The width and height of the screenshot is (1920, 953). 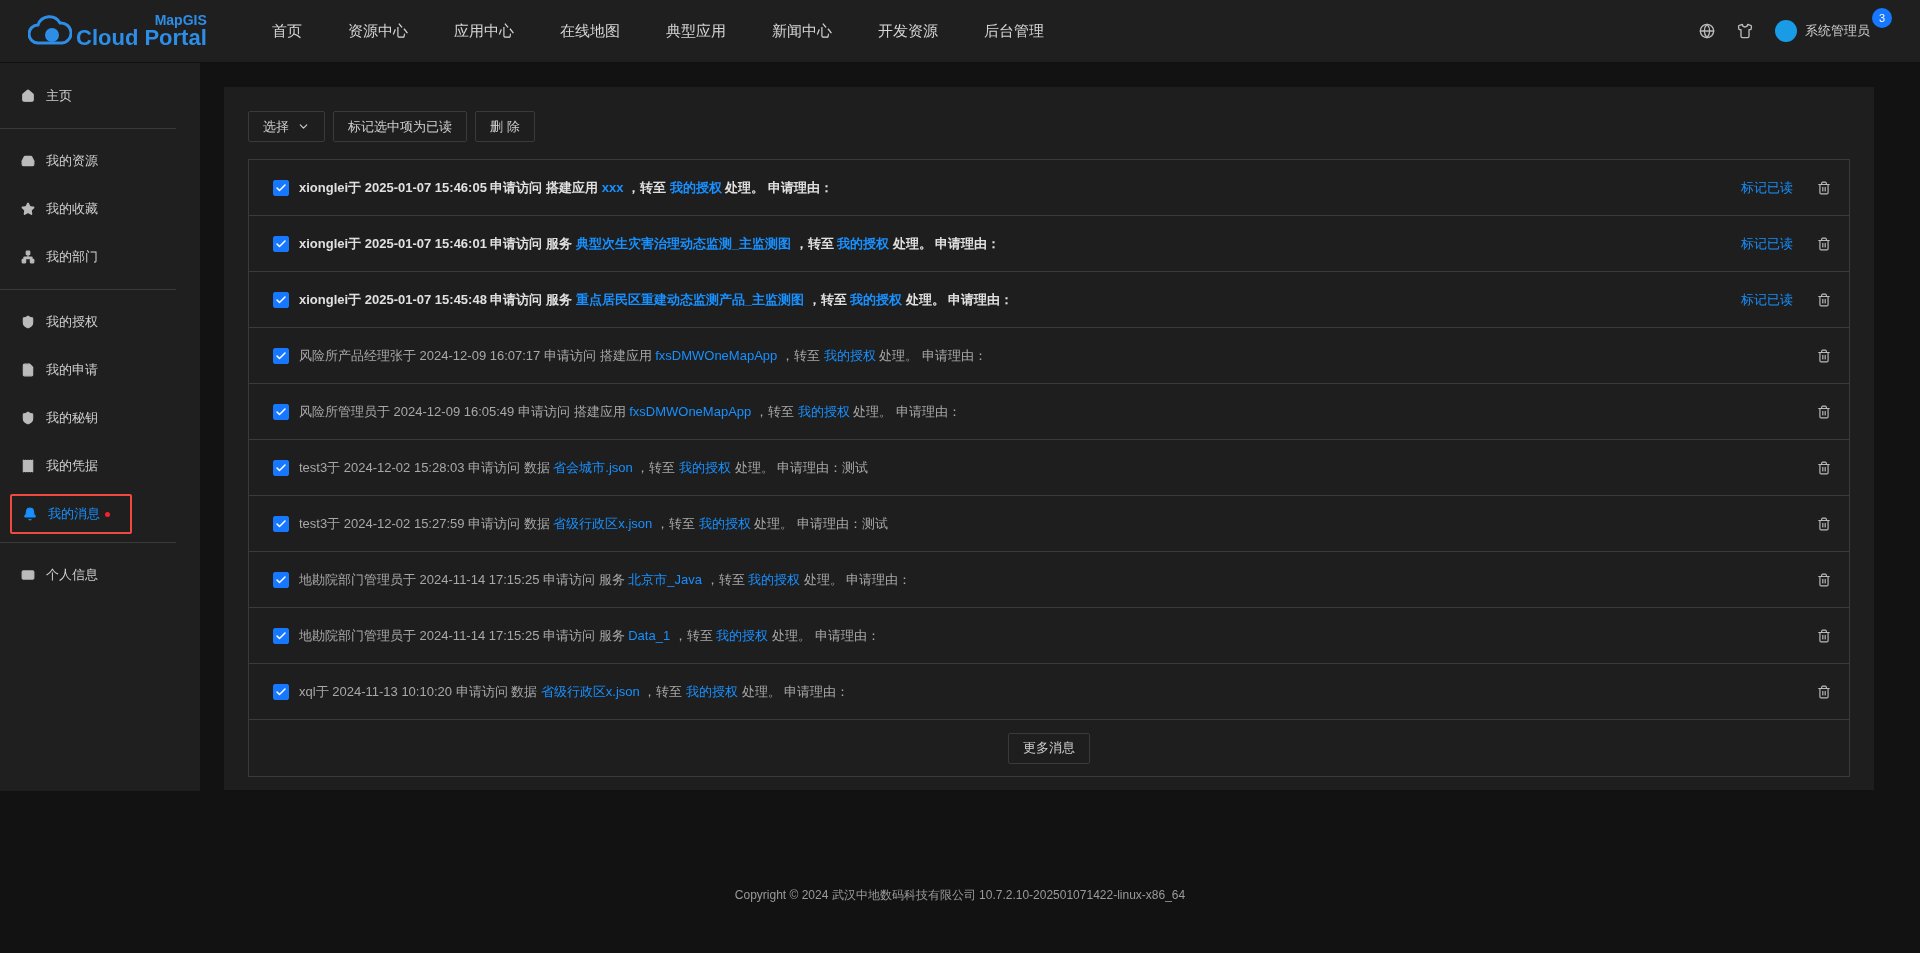 What do you see at coordinates (100, 466) in the screenshot?
I see `sidebar-item: 我的凭据` at bounding box center [100, 466].